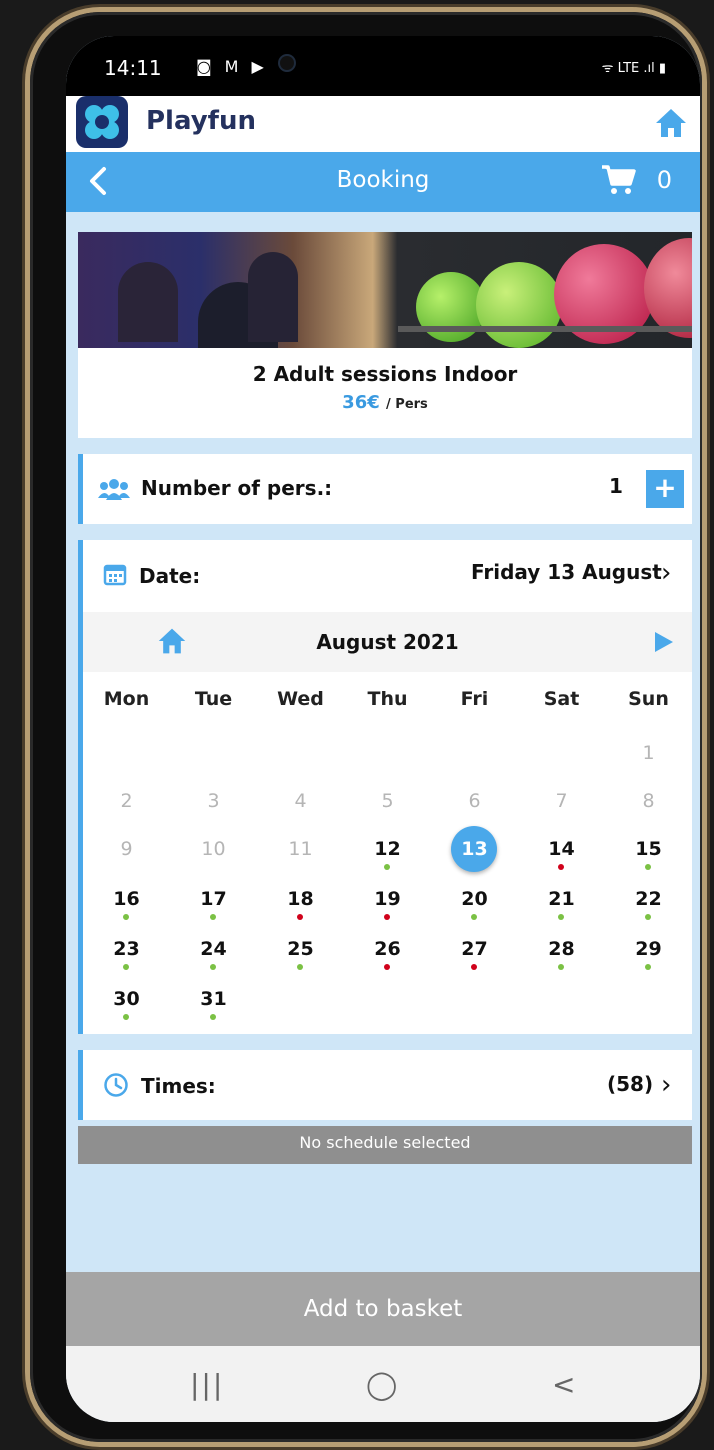 This screenshot has height=1450, width=714. What do you see at coordinates (385, 1085) in the screenshot?
I see `times-row: Times: (58) ›` at bounding box center [385, 1085].